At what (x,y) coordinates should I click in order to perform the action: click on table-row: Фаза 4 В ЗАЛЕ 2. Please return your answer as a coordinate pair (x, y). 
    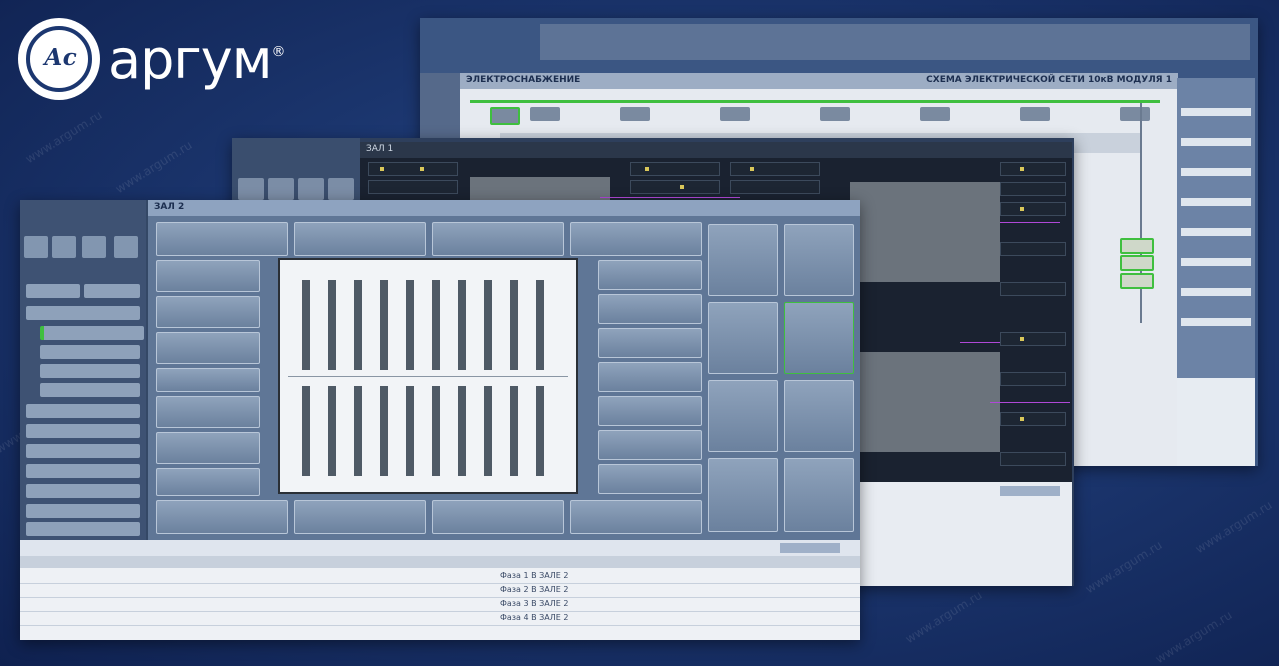
    Looking at the image, I should click on (440, 619).